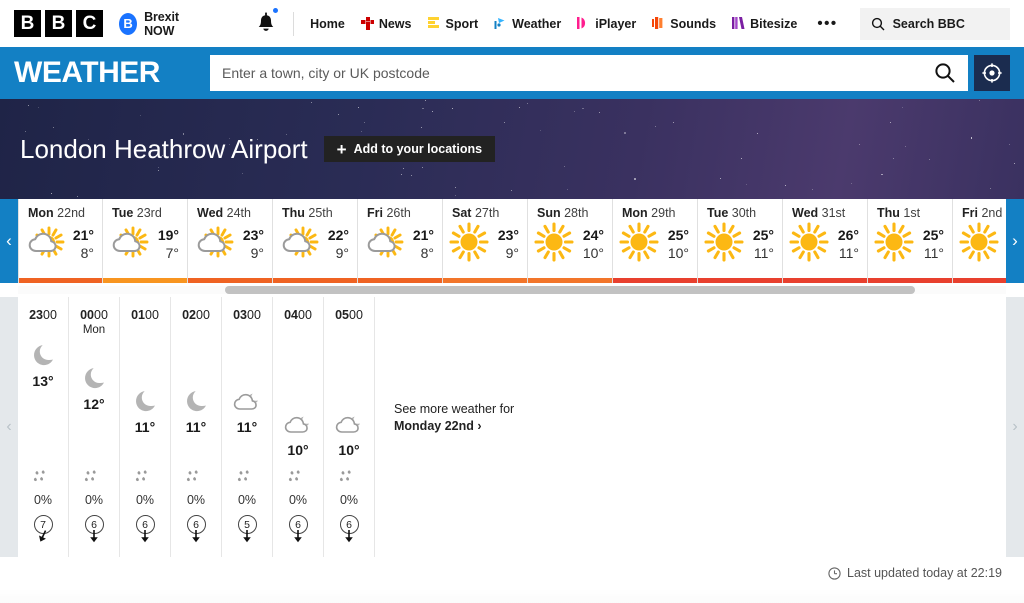  Describe the element at coordinates (298, 427) in the screenshot. I see `hour-forecast-cell: 0400 10° 0% 6` at that location.